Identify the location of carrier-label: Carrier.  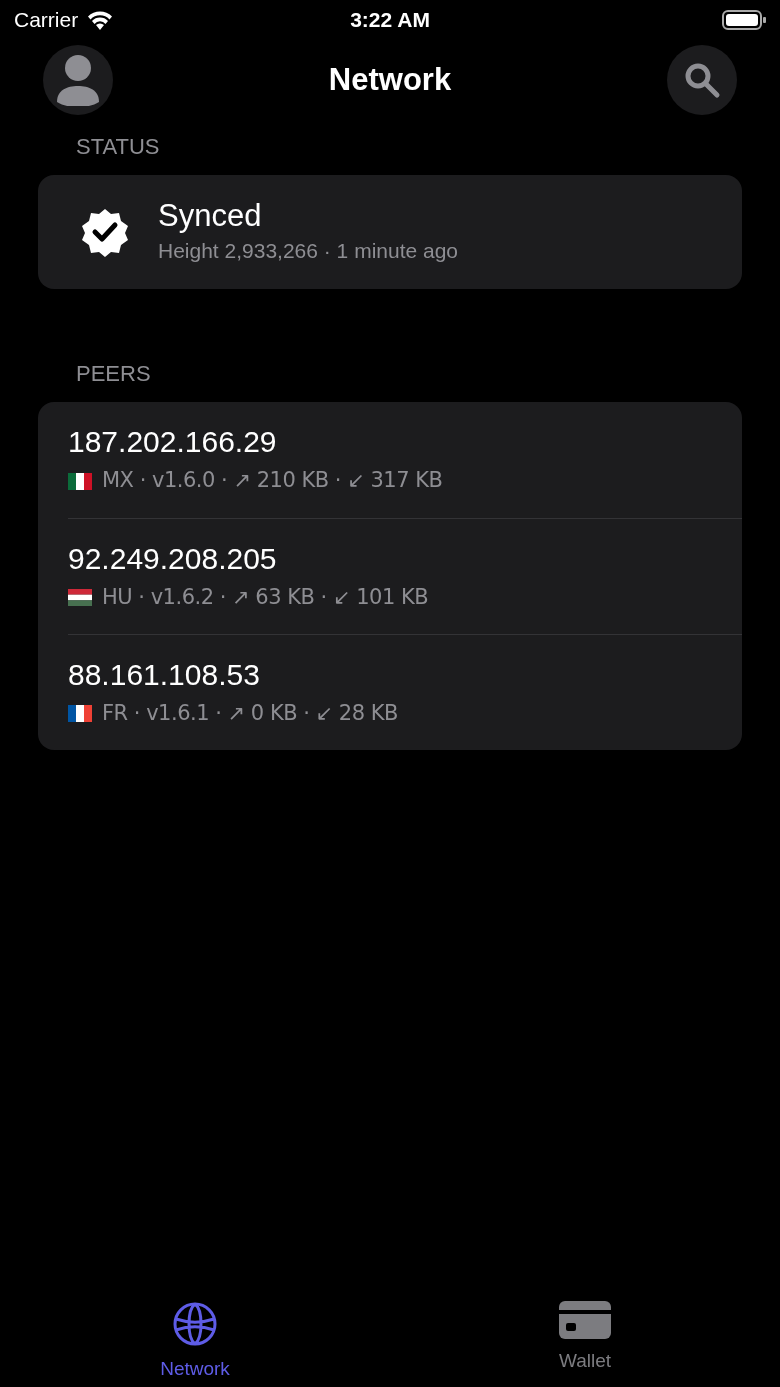
(46, 20).